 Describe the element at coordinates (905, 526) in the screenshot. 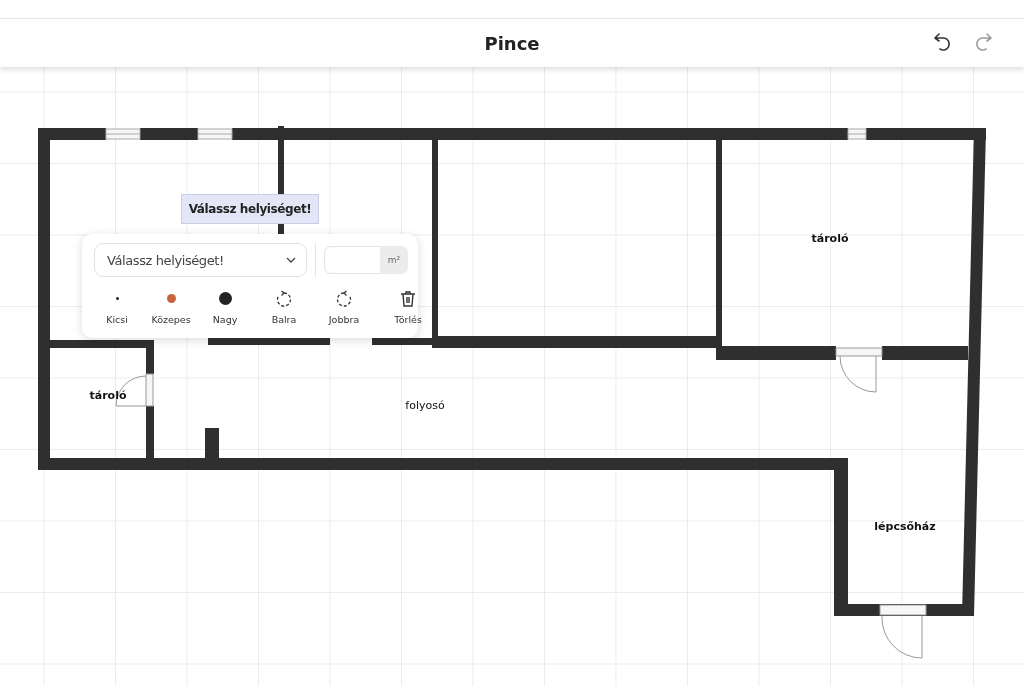

I see `room-label: lépcsőház` at that location.